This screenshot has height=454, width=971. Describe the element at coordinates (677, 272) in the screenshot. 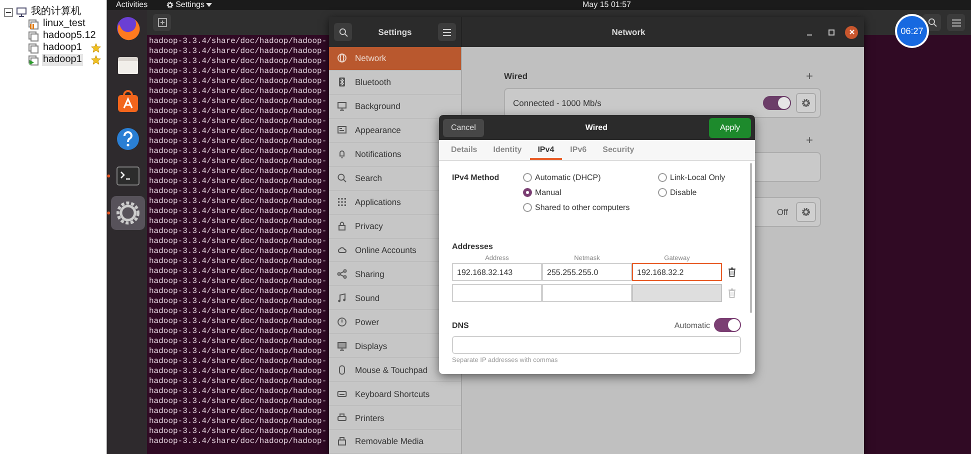

I see `input-field: 192.168.32.2` at that location.